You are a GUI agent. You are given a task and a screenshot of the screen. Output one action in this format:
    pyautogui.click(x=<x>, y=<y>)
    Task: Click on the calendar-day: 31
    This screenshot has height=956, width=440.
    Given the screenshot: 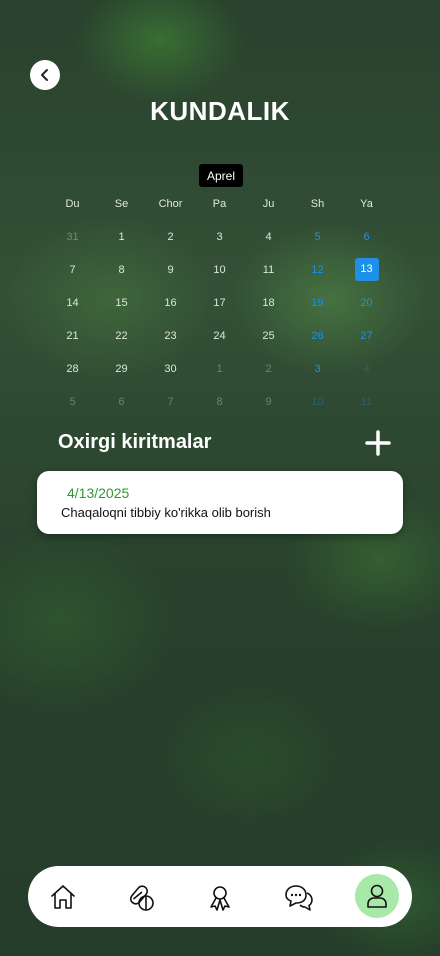 What is the action you would take?
    pyautogui.click(x=72, y=237)
    